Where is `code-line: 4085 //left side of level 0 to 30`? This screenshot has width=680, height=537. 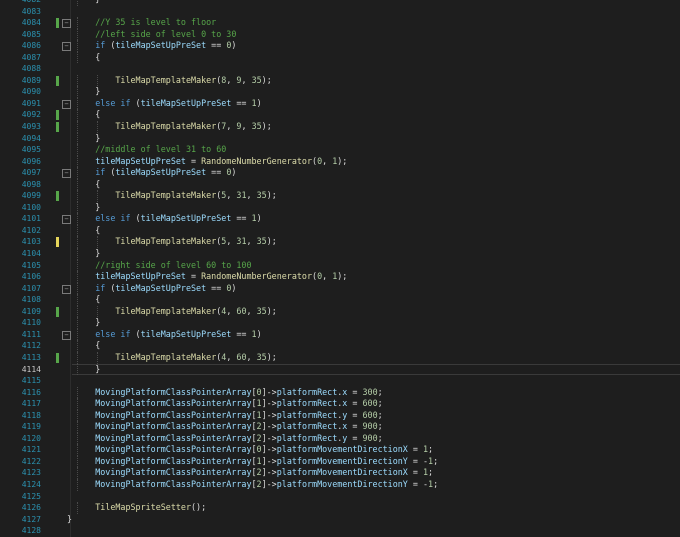
code-line: 4085 //left side of level 0 to 30 is located at coordinates (340, 34).